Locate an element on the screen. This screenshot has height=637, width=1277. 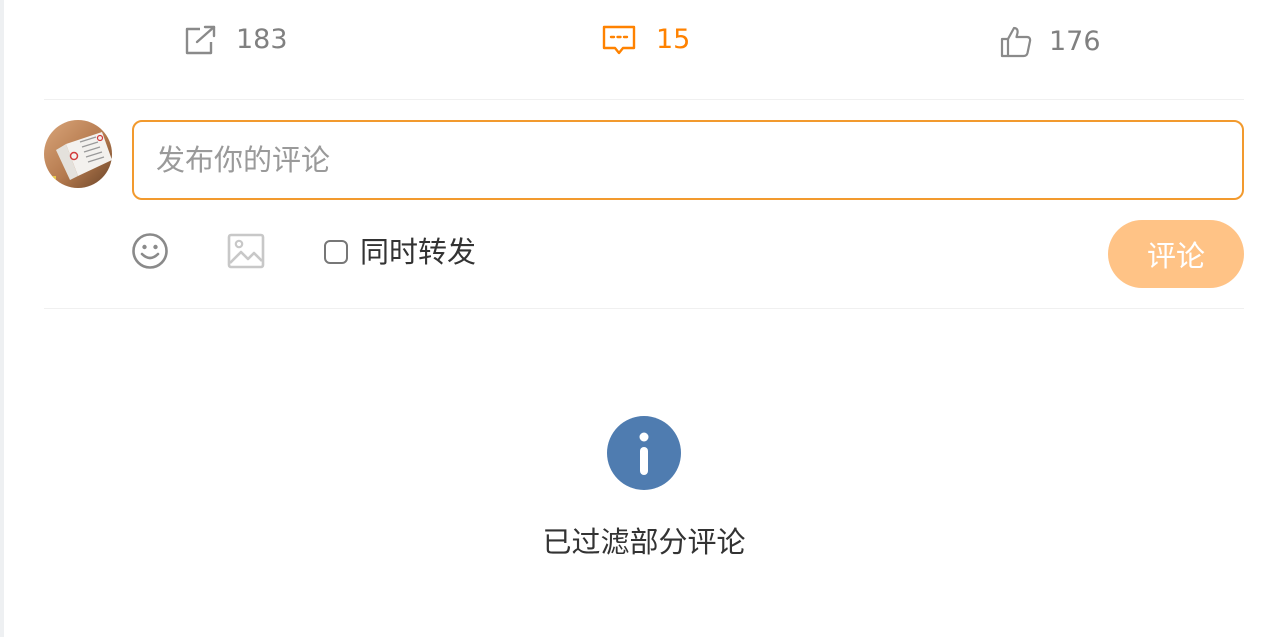
repost-count: 183 is located at coordinates (262, 39).